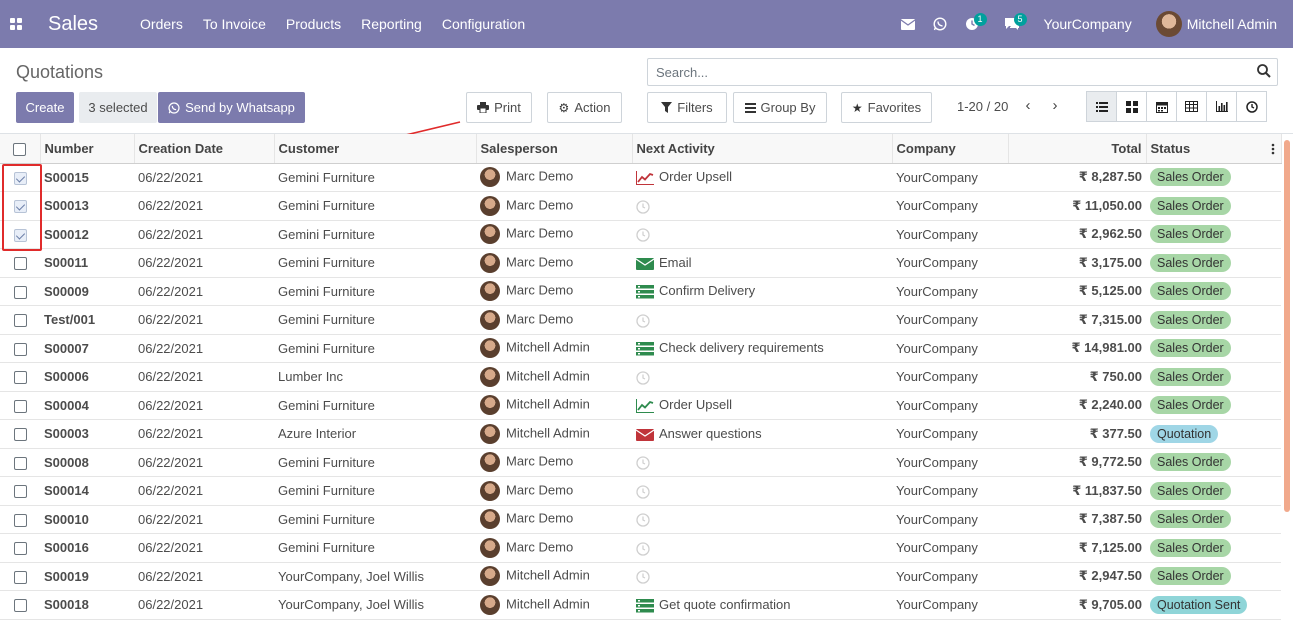  What do you see at coordinates (982, 106) in the screenshot?
I see `pager-value: 1-20 / 20` at bounding box center [982, 106].